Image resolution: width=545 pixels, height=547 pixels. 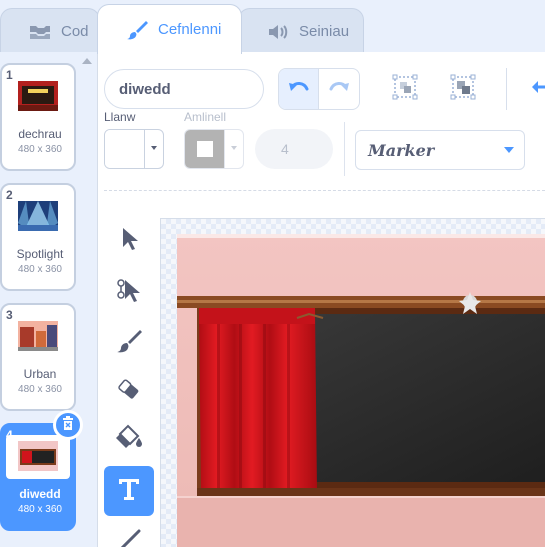 I want to click on editor-tabs: Cod Cefnlenni Seiniau, so click(x=272, y=27).